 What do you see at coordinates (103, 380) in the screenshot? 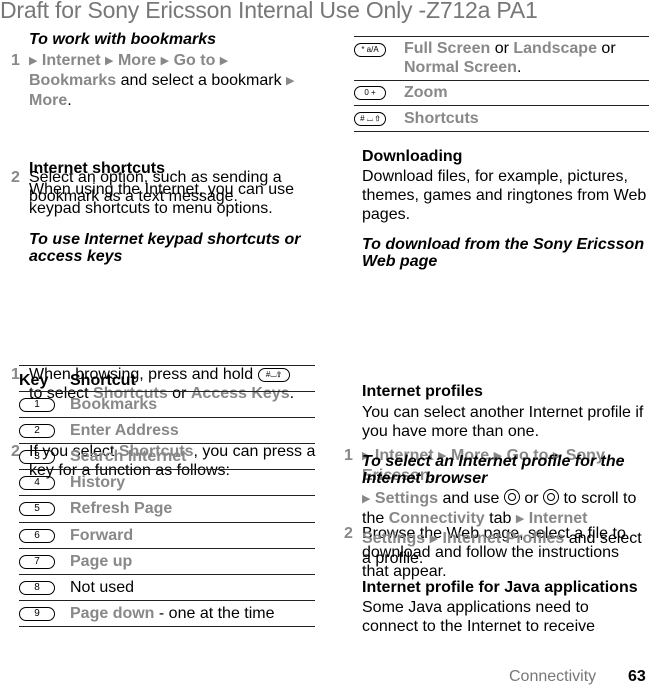
I see `table-header-shortcut: Shortcut` at bounding box center [103, 380].